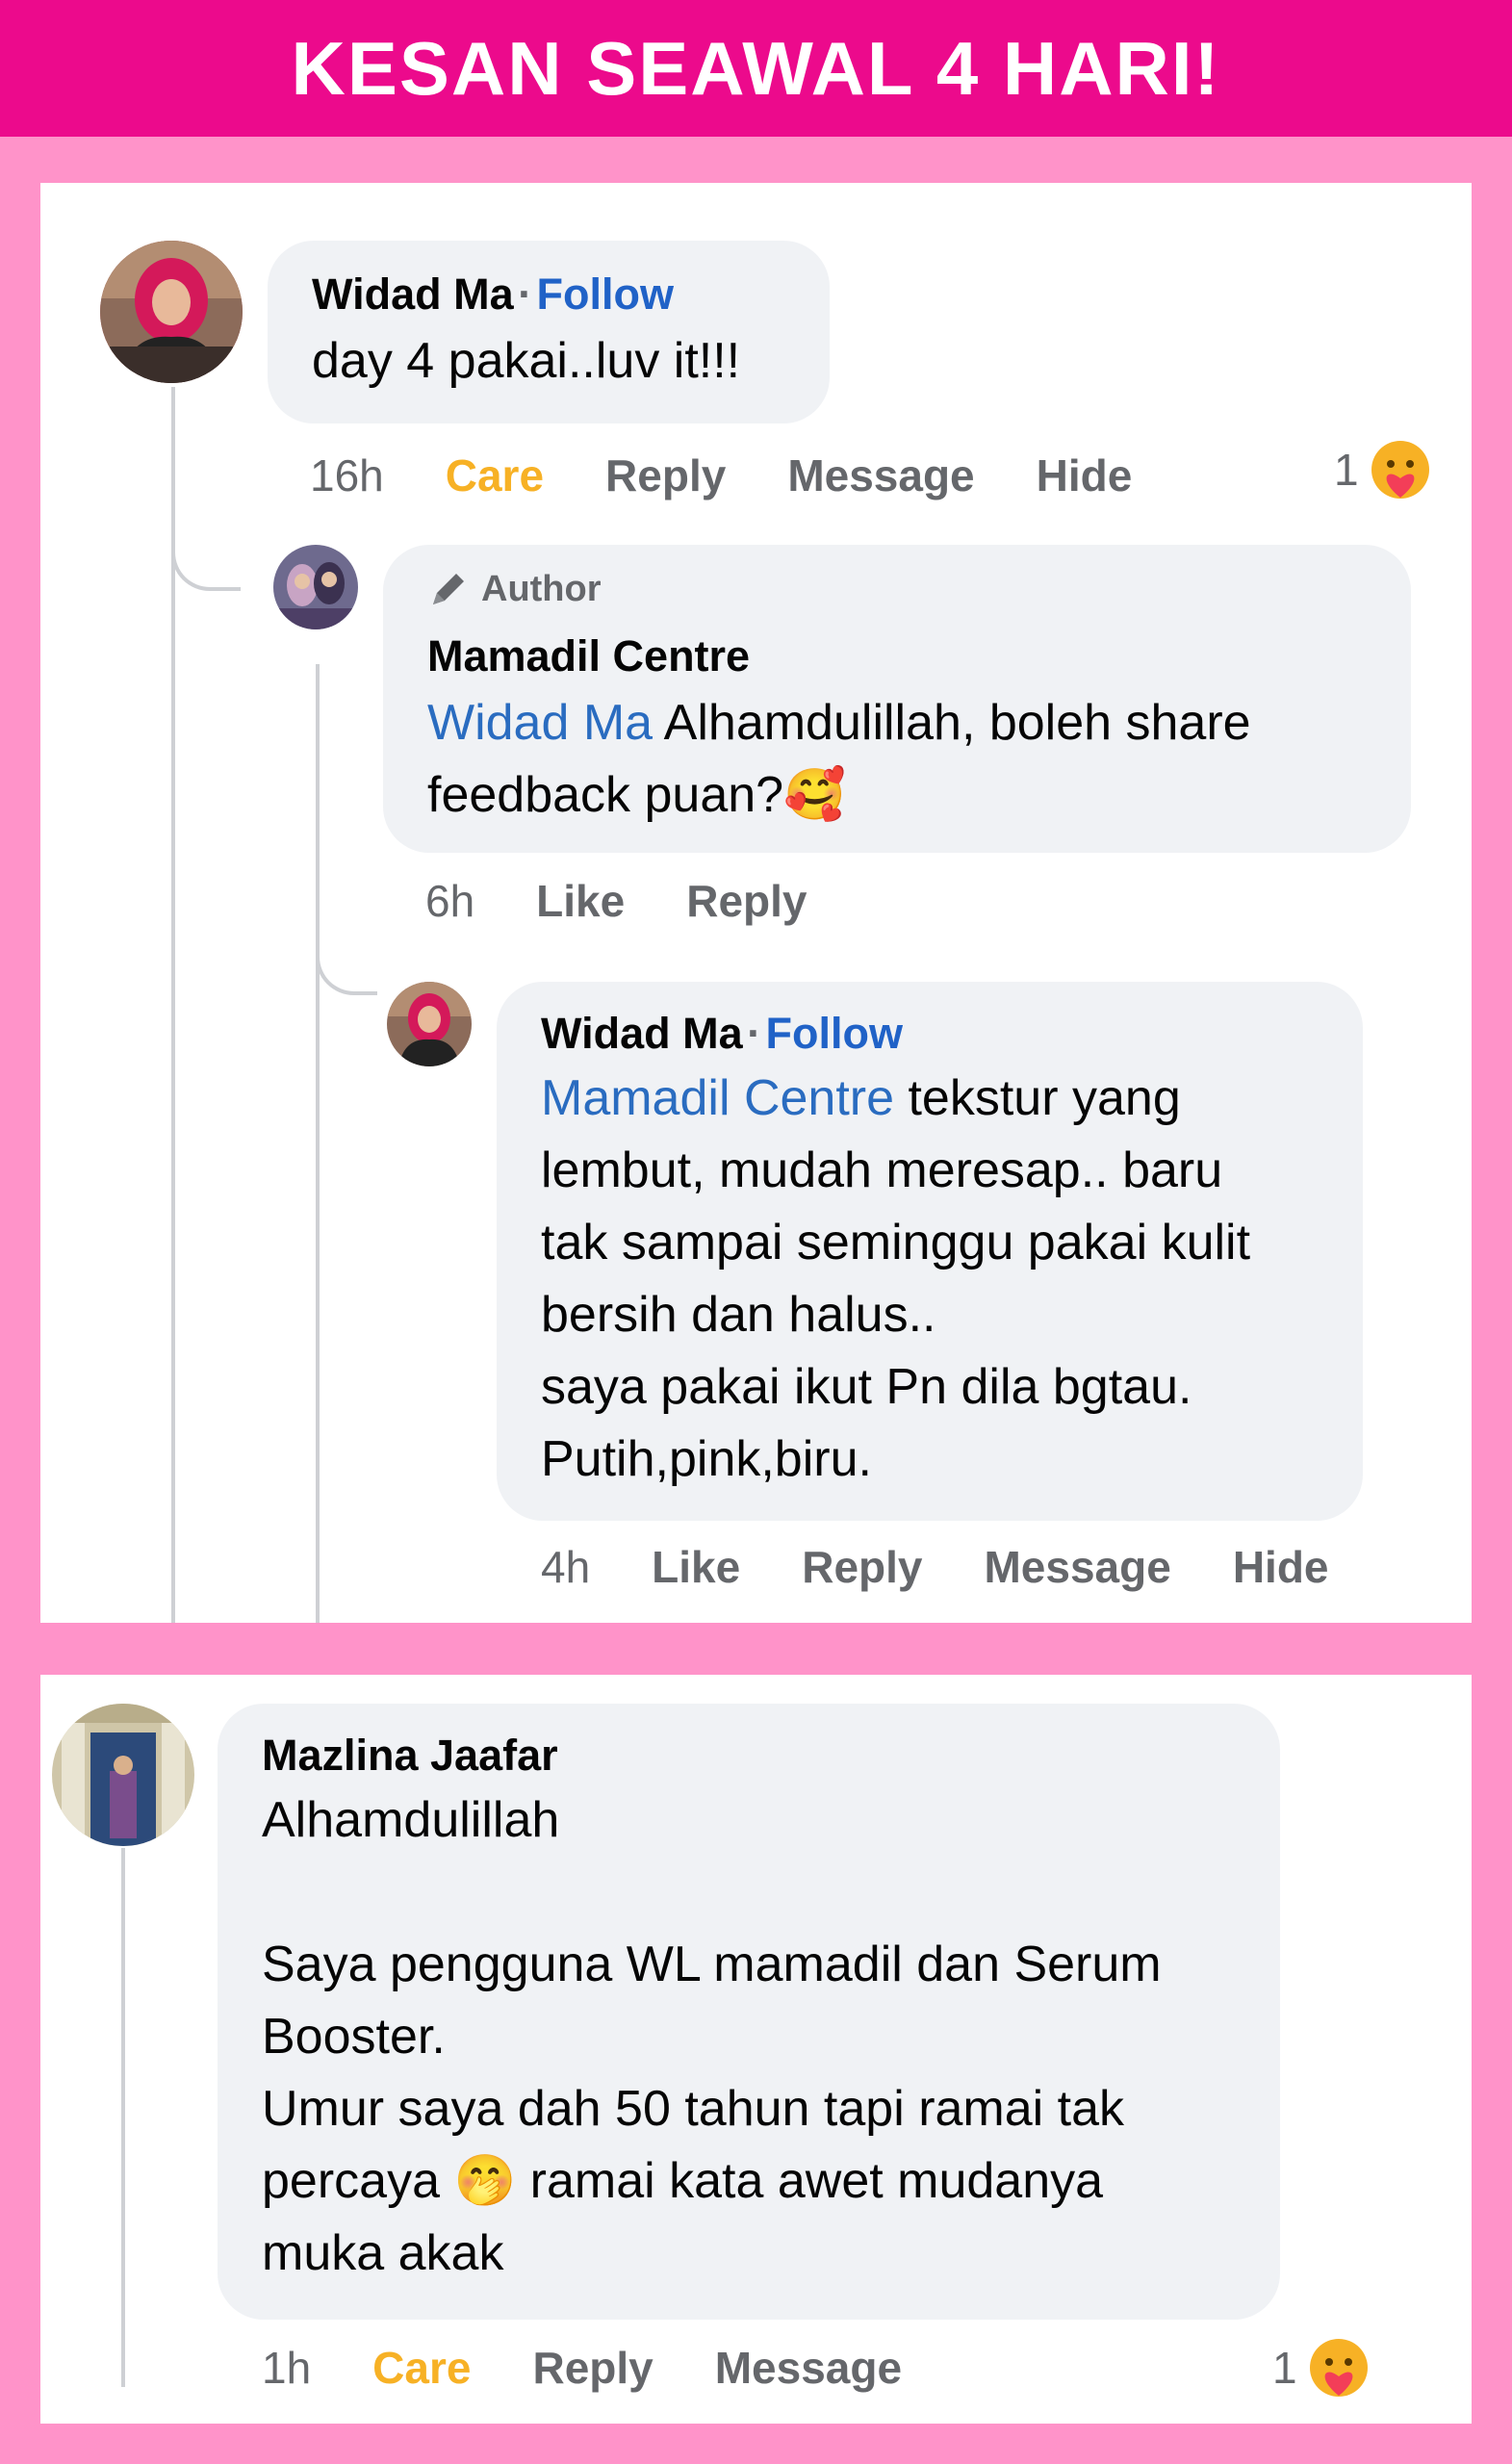 The width and height of the screenshot is (1512, 2464). What do you see at coordinates (541, 588) in the screenshot?
I see `author-label: Author` at bounding box center [541, 588].